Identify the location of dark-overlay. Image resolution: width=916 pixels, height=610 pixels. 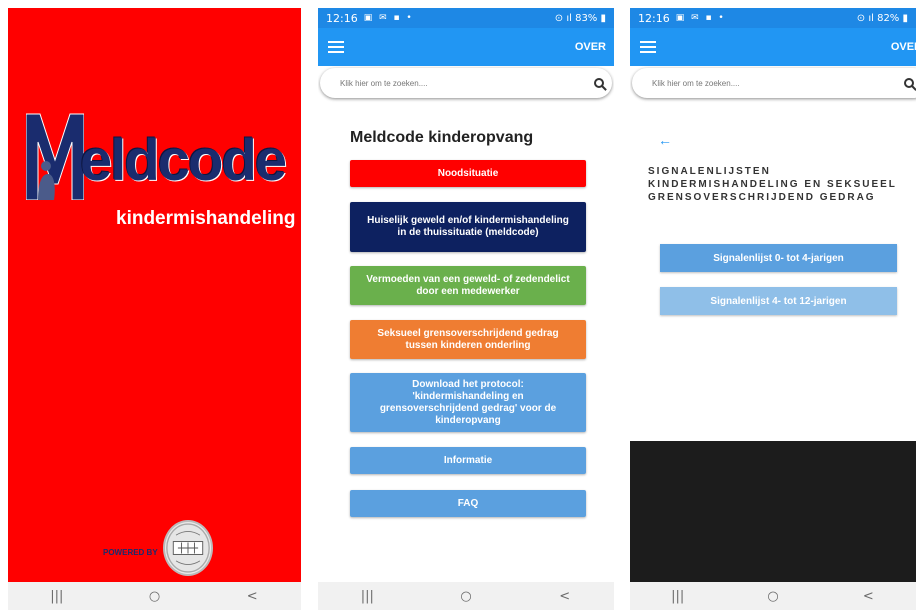
(773, 511).